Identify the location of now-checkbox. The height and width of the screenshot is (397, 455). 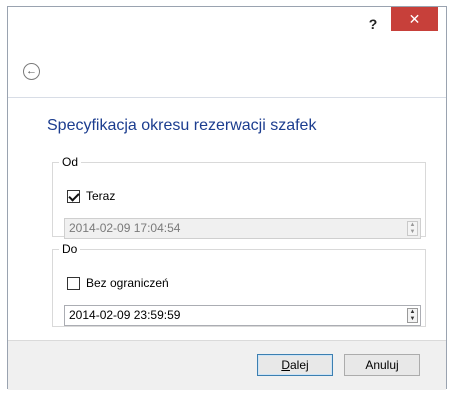
(73, 196).